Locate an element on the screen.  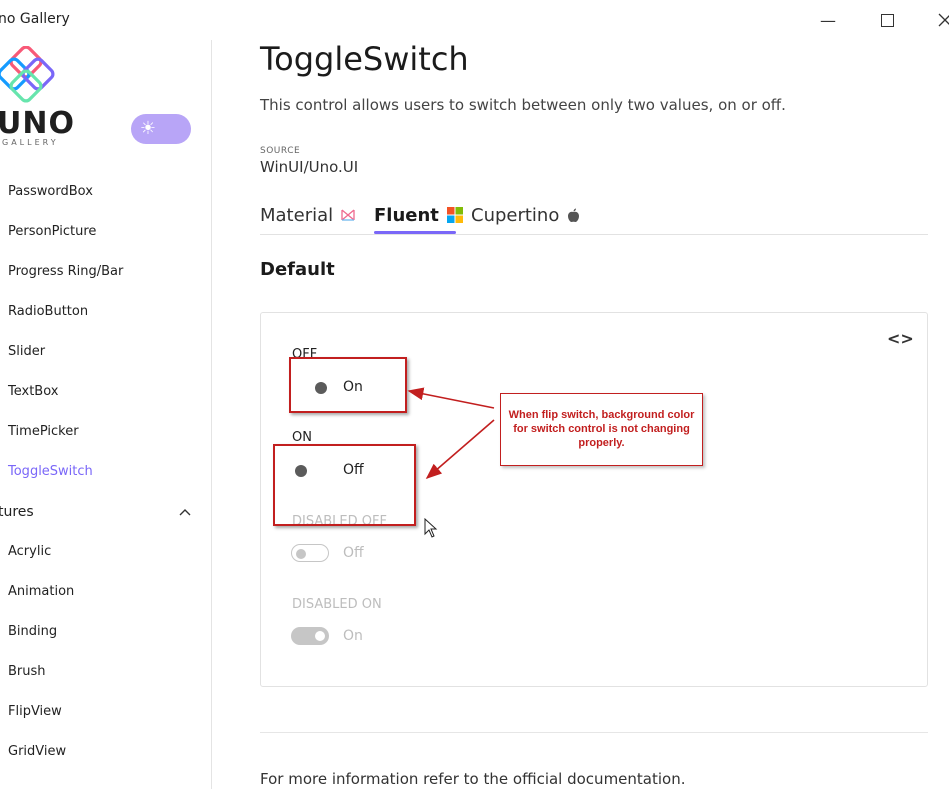
uno-logo-icon is located at coordinates (27, 74).